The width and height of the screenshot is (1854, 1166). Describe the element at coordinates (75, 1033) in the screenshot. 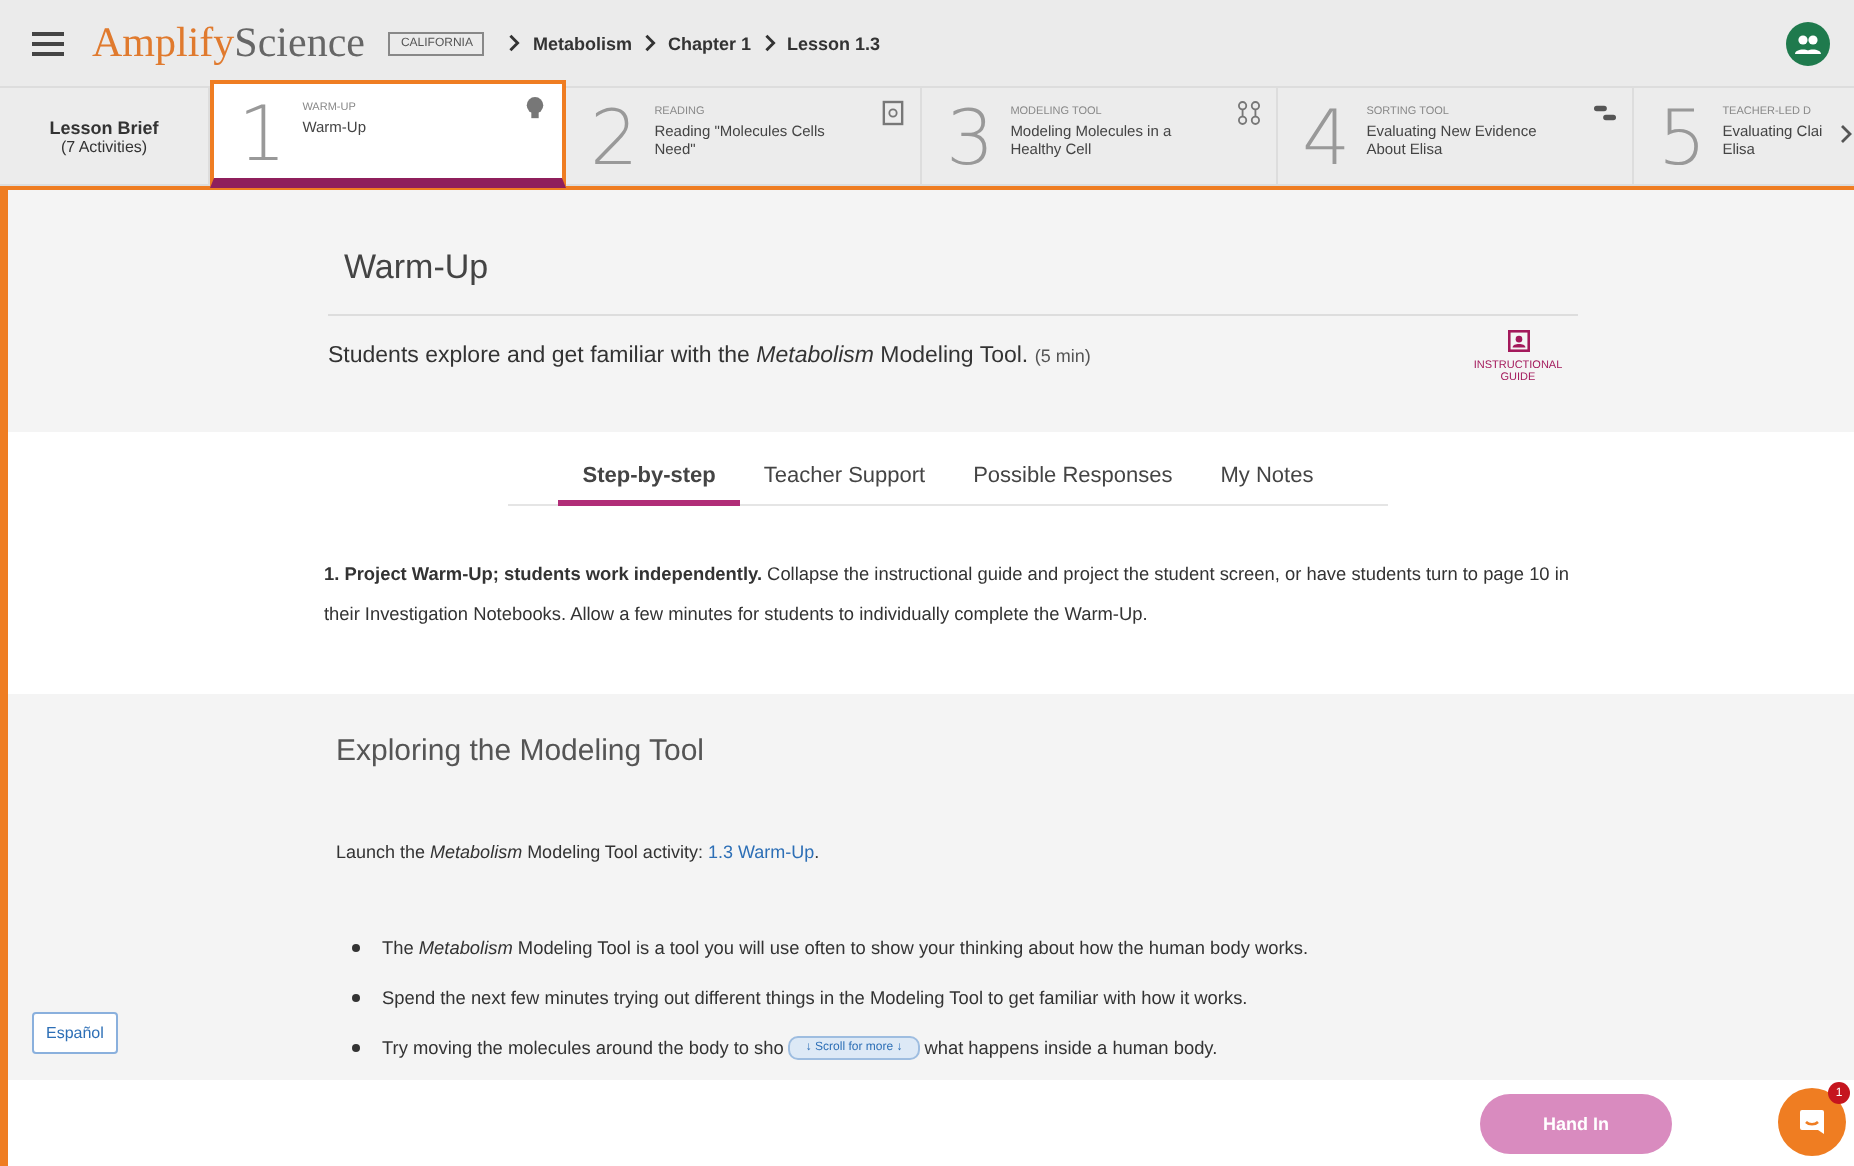

I see `language-button: Español` at that location.